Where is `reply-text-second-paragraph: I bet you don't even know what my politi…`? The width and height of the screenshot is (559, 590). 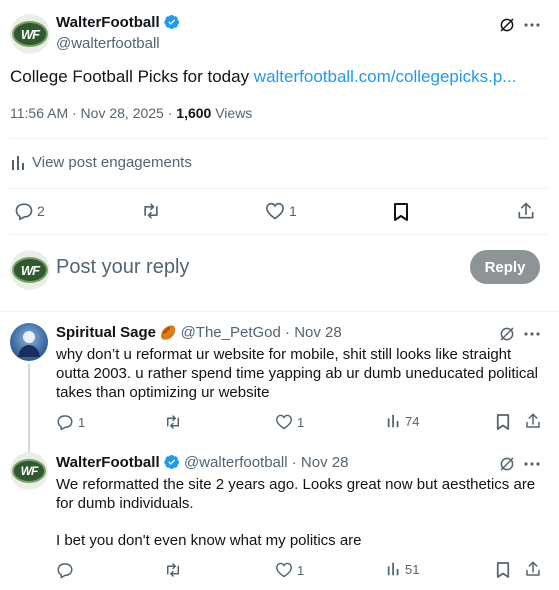 reply-text-second-paragraph: I bet you don't even know what my politi… is located at coordinates (209, 540).